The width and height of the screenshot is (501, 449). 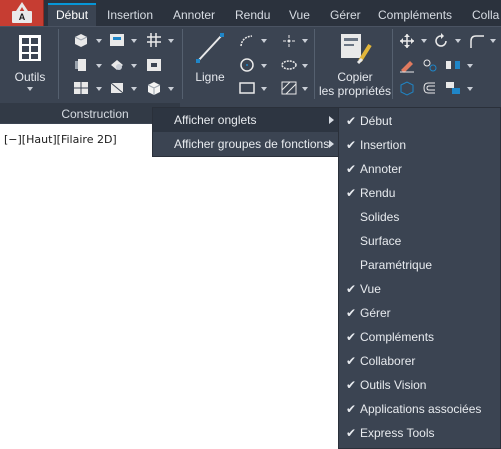 I want to click on offset-icon, so click(x=430, y=88).